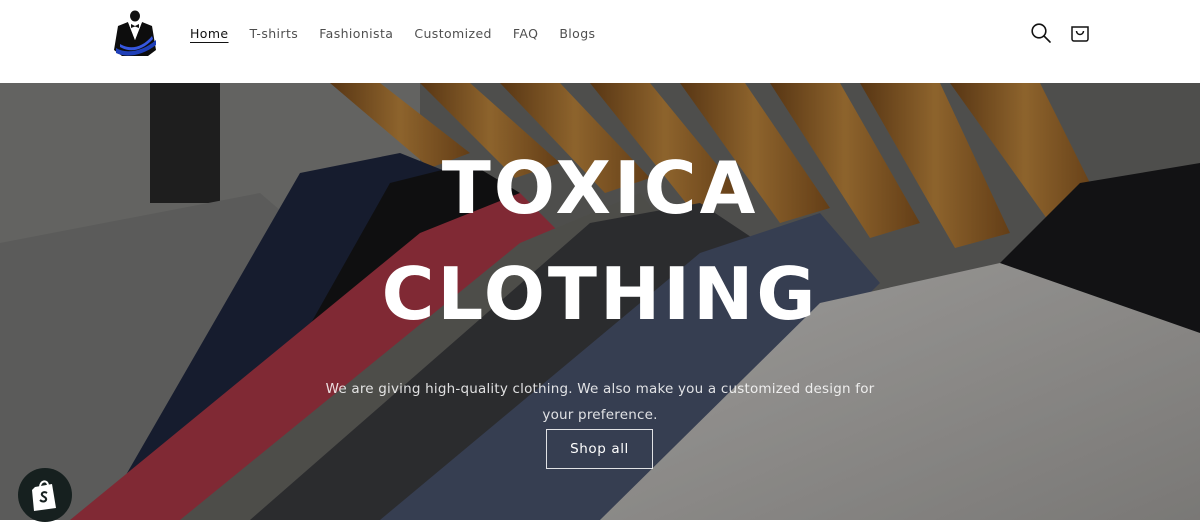  What do you see at coordinates (600, 294) in the screenshot?
I see `hero-title-line2: CLOTHING` at bounding box center [600, 294].